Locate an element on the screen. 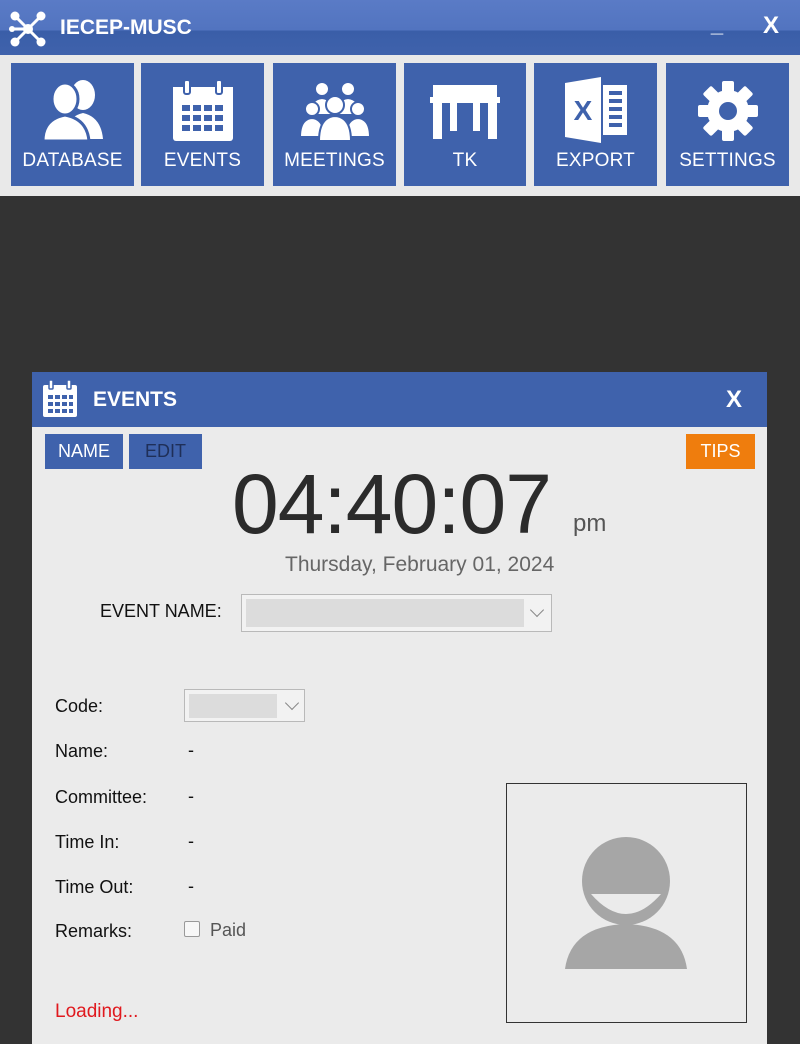 This screenshot has width=800, height=1044. time-in-label: Time In: is located at coordinates (87, 842).